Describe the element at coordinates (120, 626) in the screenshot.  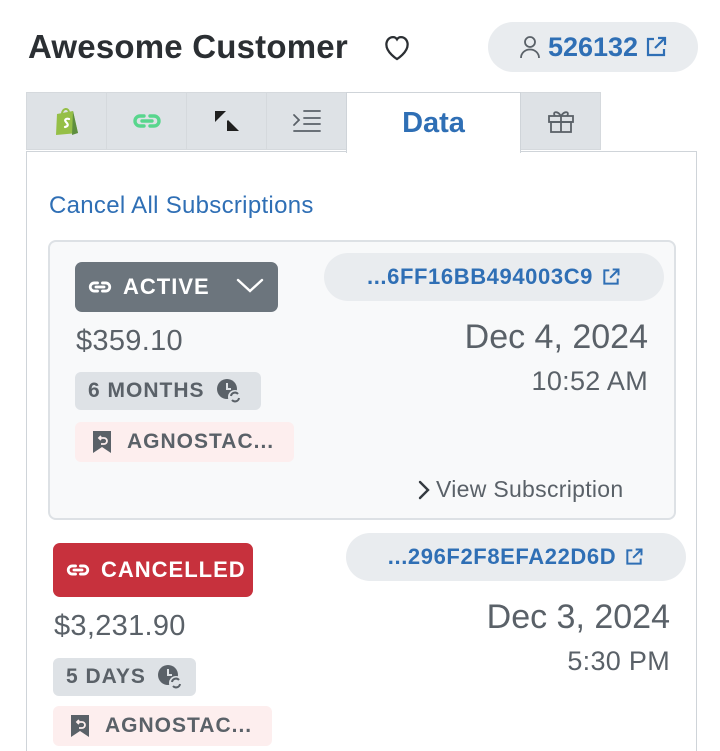
I see `subscription-price: $3,231.90` at that location.